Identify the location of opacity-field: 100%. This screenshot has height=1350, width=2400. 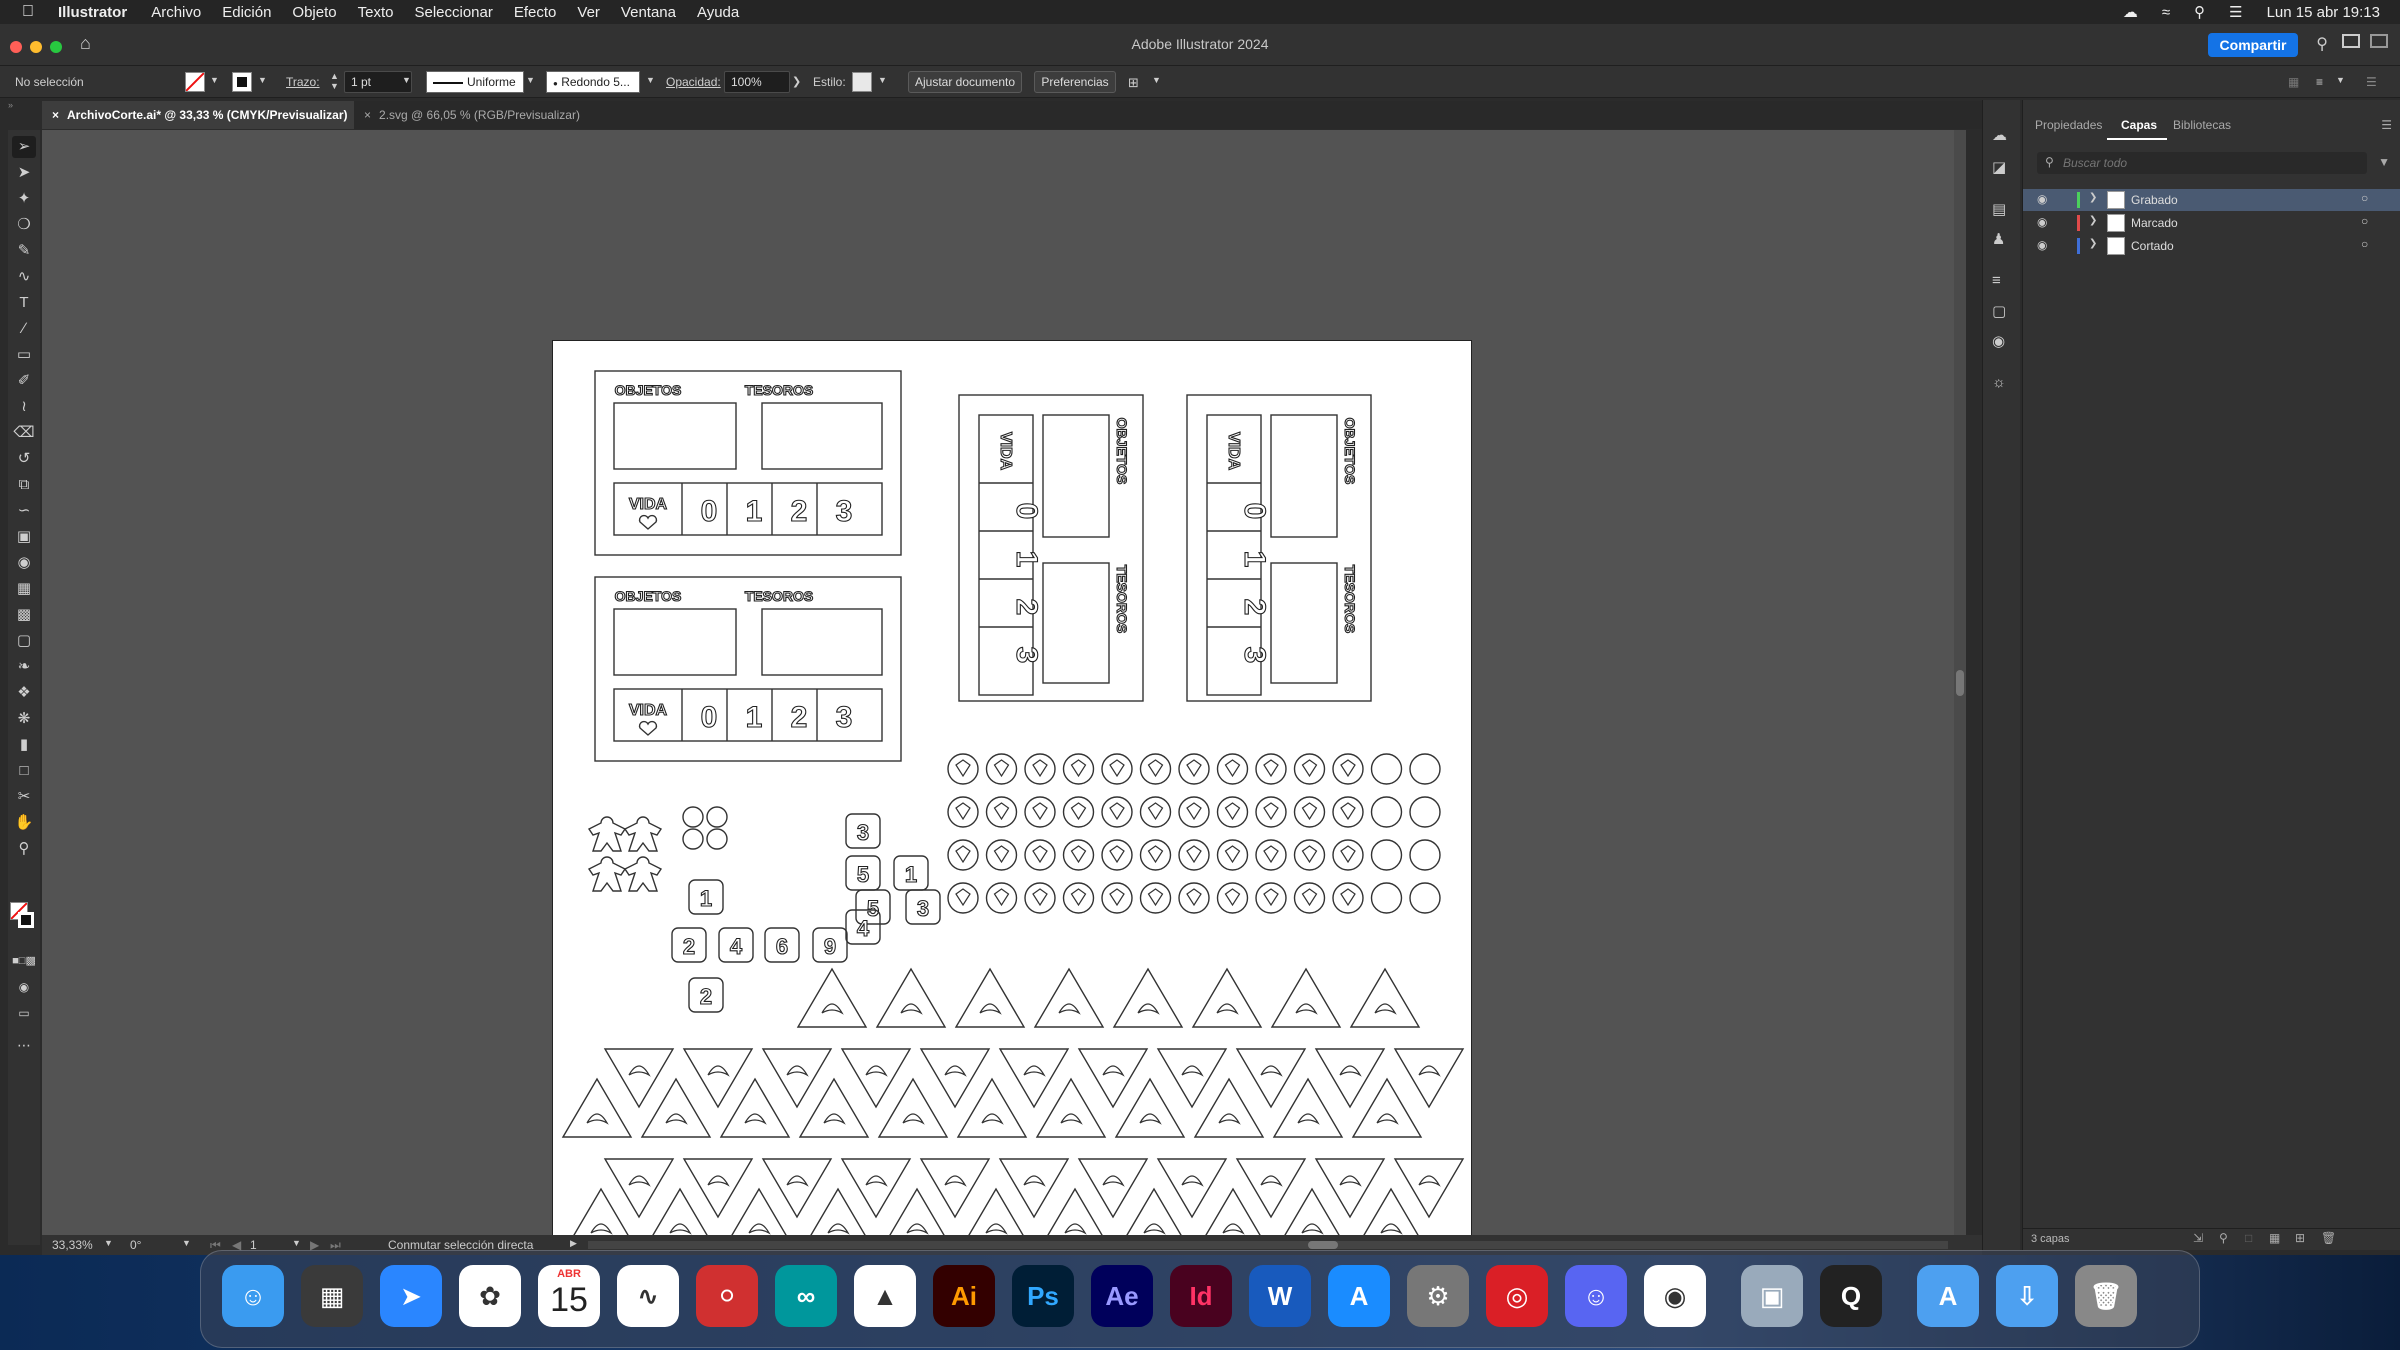
(757, 82).